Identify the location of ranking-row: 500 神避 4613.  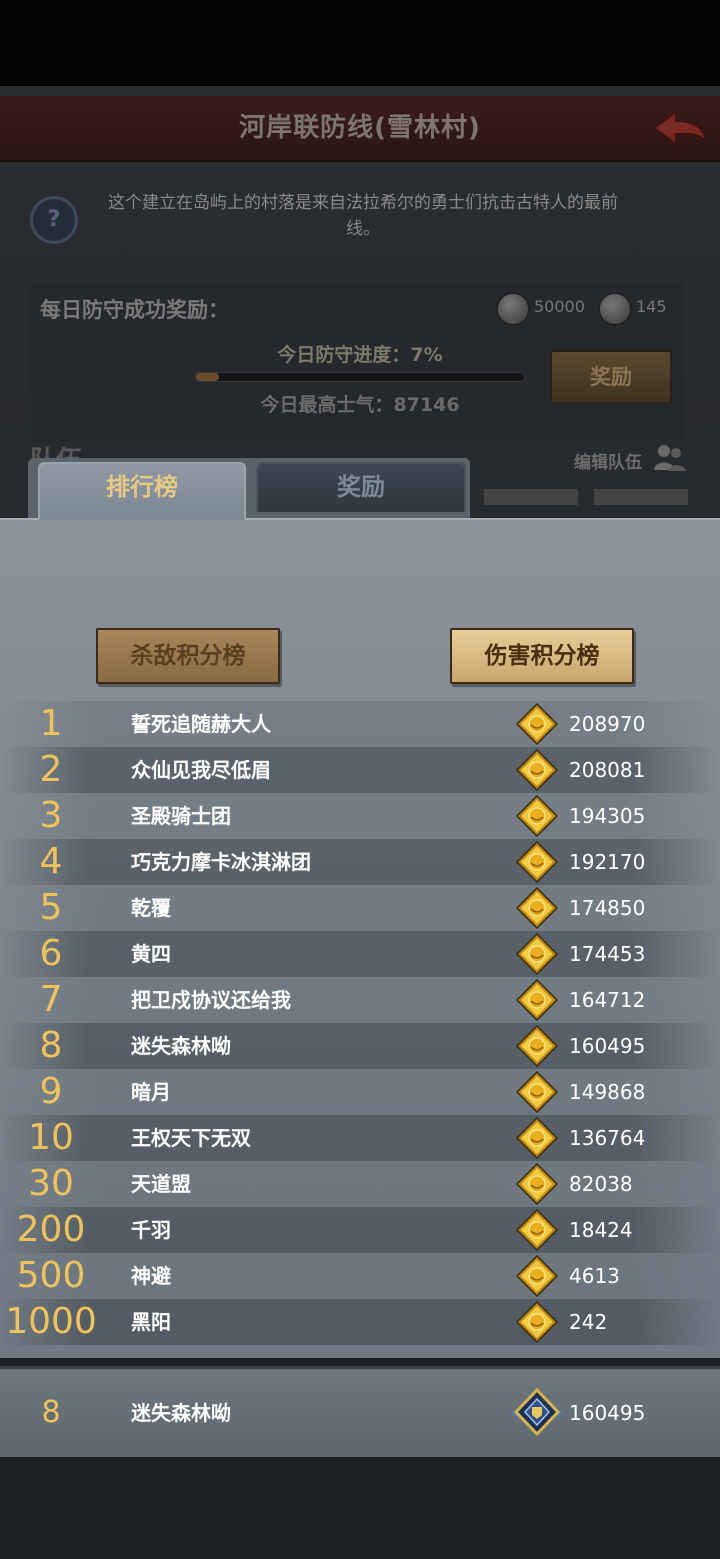
(360, 1276).